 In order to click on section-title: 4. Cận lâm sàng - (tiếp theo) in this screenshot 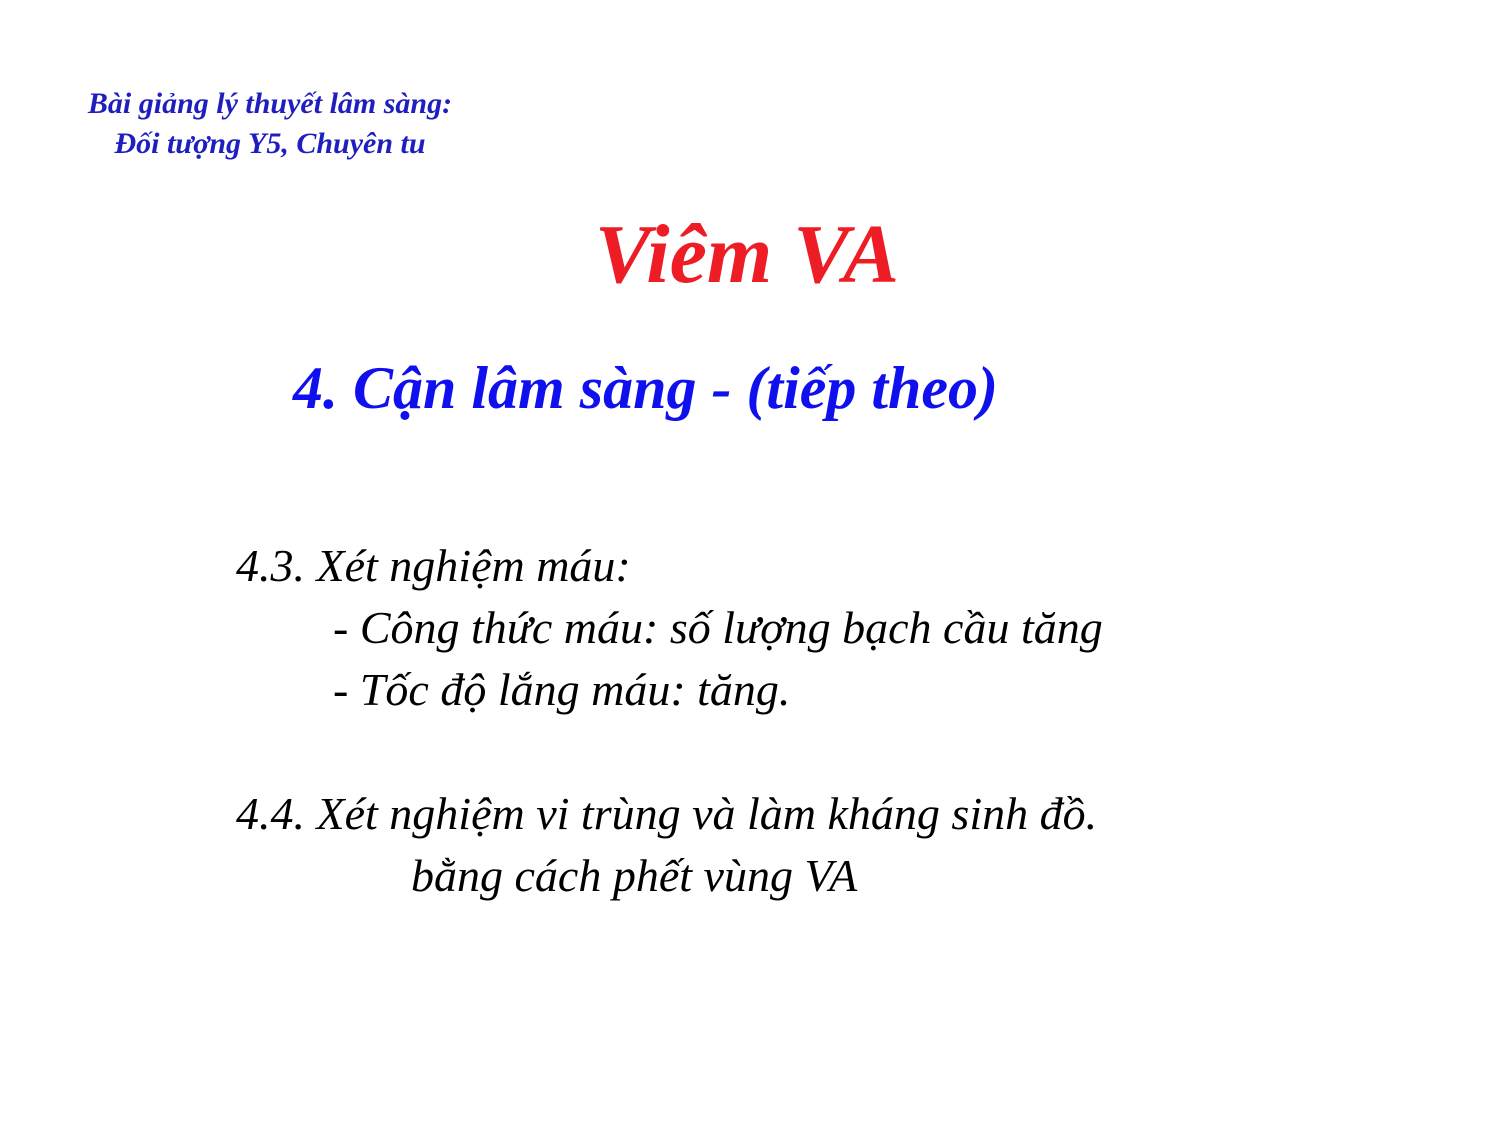, I will do `click(646, 388)`.